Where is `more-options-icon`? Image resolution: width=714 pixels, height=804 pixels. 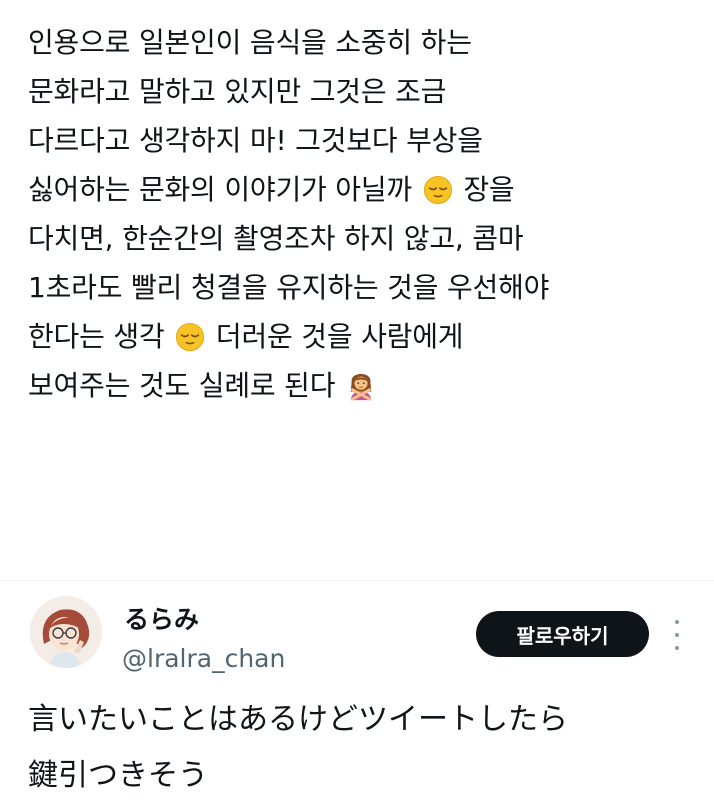 more-options-icon is located at coordinates (677, 635).